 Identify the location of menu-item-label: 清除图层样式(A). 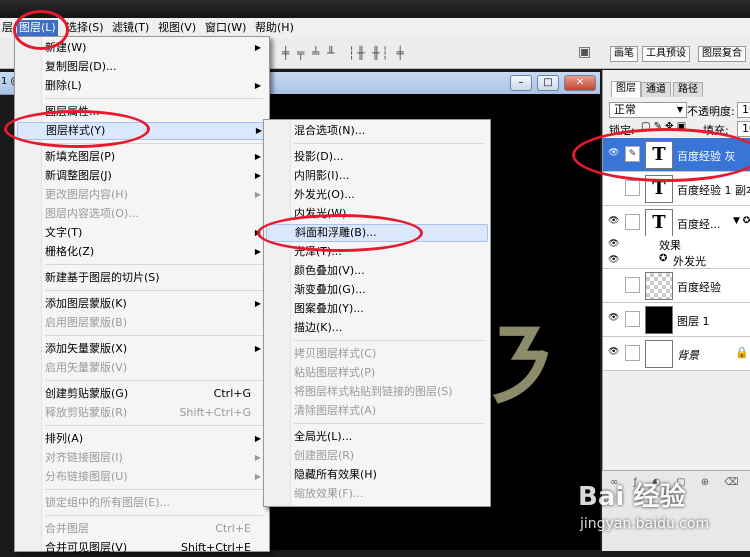
(335, 410).